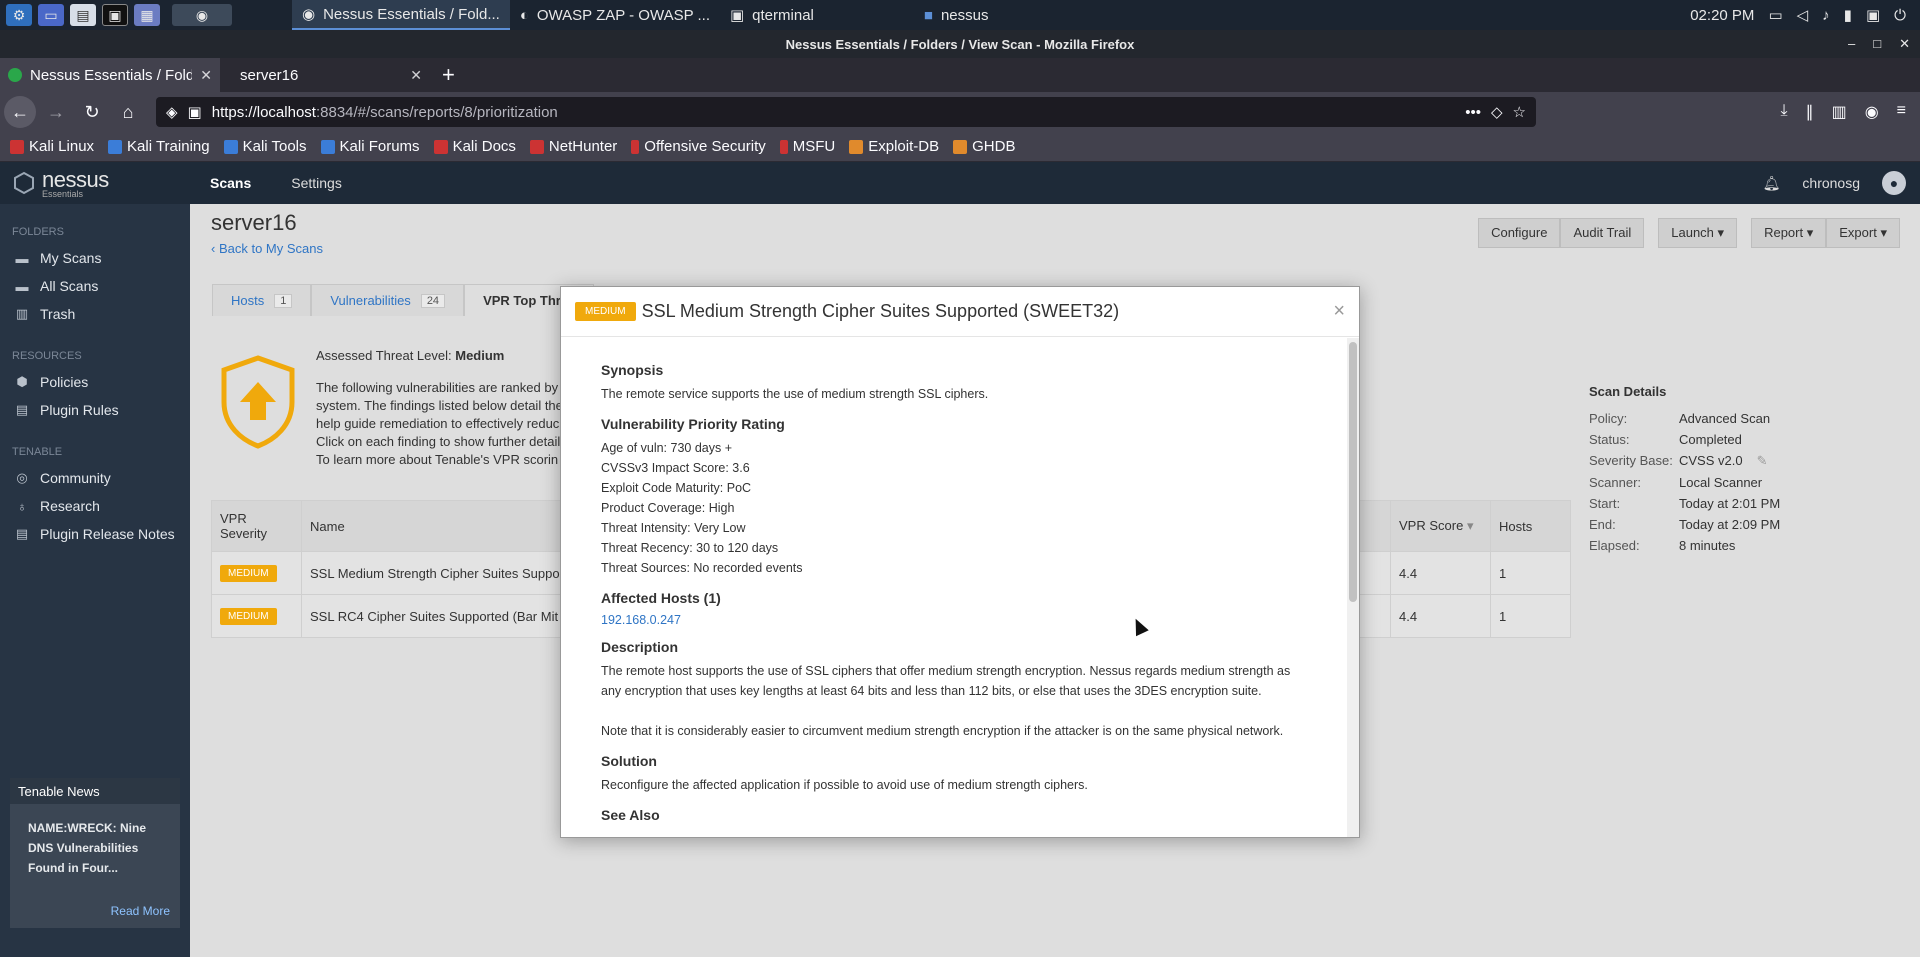 This screenshot has width=1920, height=957. What do you see at coordinates (984, 146) in the screenshot?
I see `bookmark-ghdb: GHDB` at bounding box center [984, 146].